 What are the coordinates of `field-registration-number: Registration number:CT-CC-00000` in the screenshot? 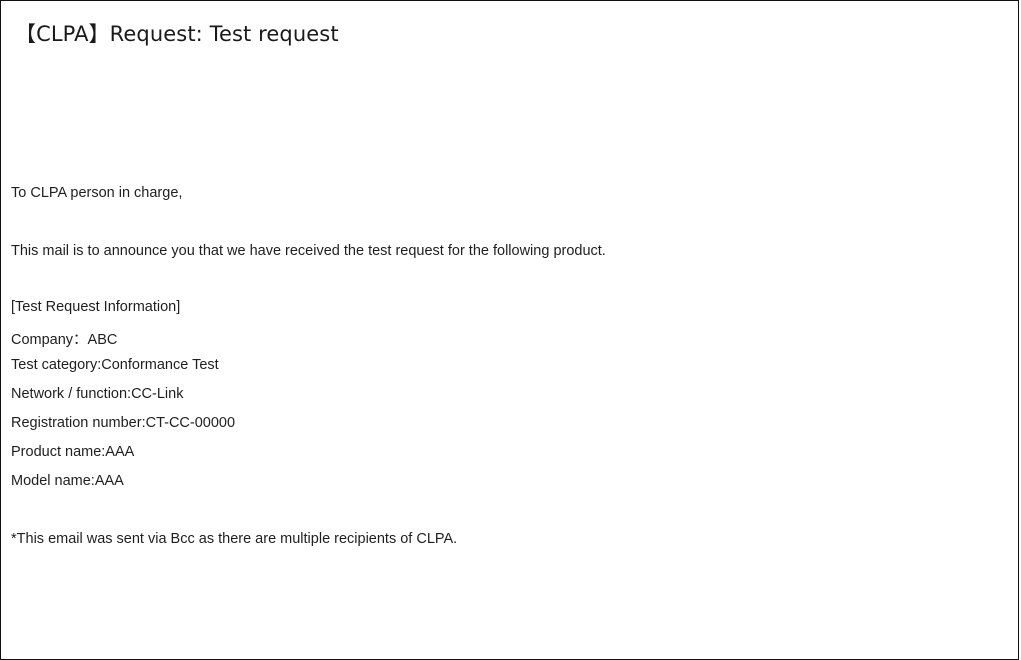 It's located at (123, 423).